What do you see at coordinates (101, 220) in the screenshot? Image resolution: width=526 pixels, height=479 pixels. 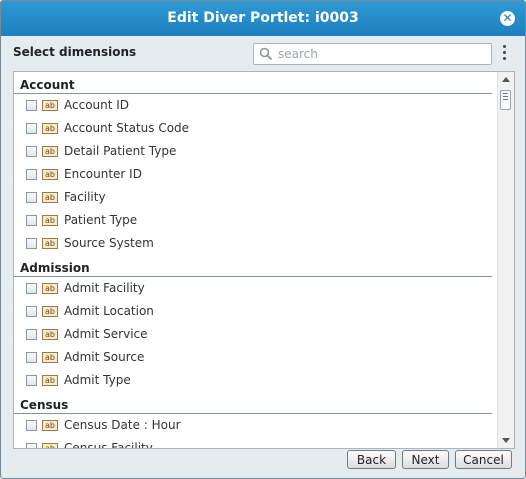 I see `item-label: Patient Type` at bounding box center [101, 220].